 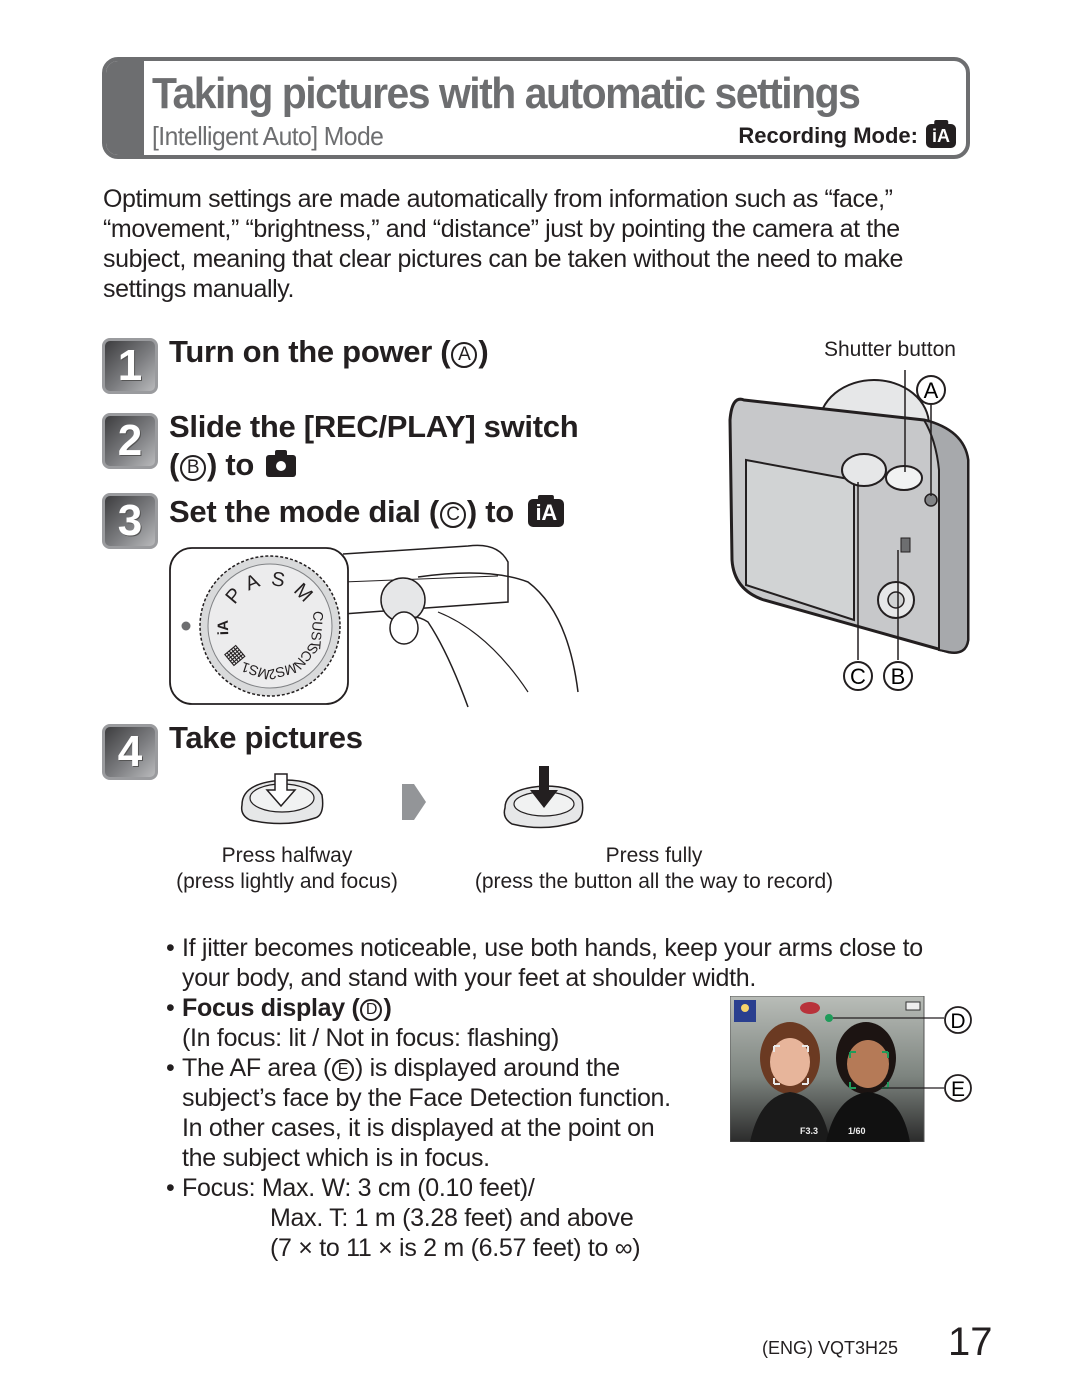 I want to click on camera-back-illustration: A C B, so click(x=849, y=530).